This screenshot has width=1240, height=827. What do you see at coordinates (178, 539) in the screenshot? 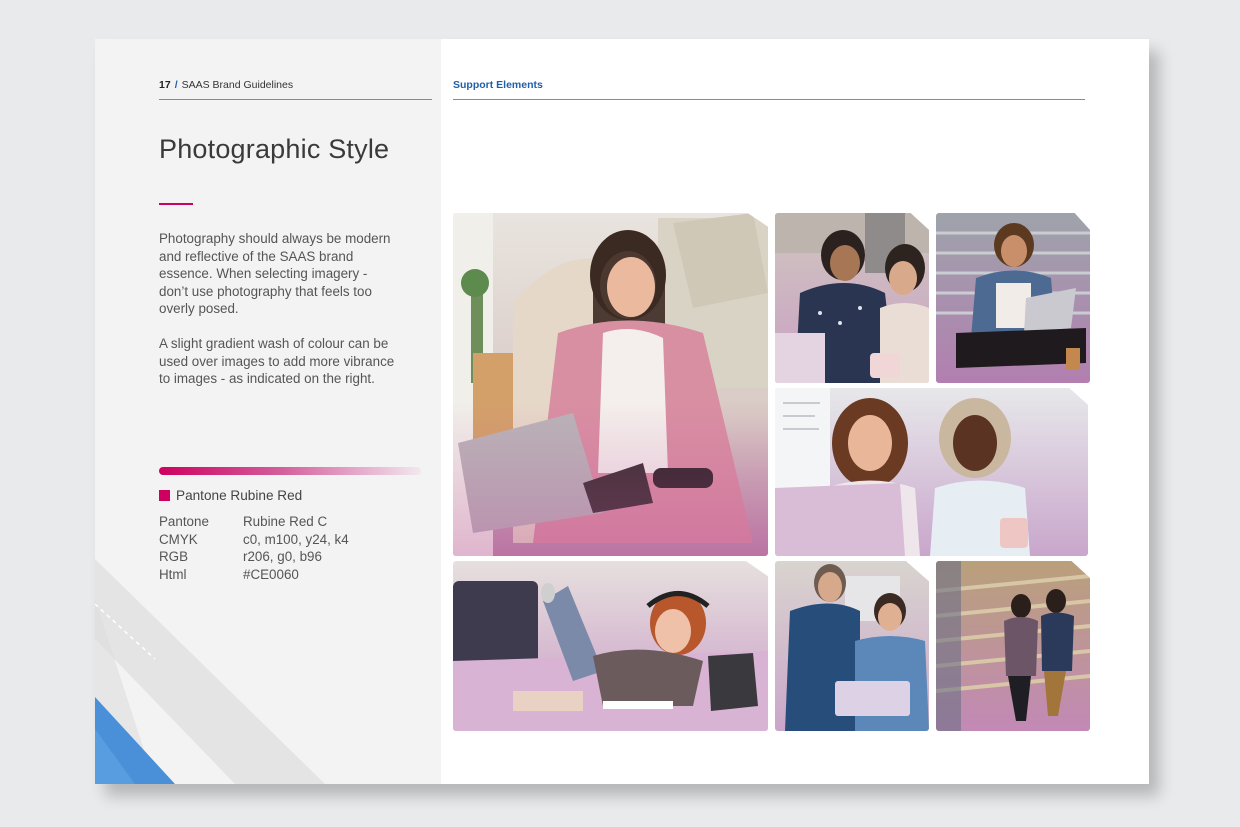
I see `spec-key: CMYK` at bounding box center [178, 539].